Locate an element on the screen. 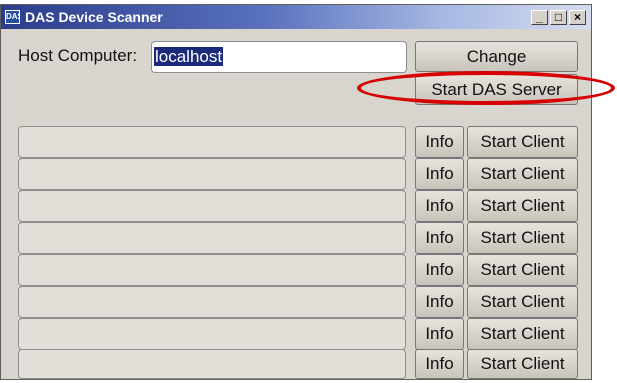 The width and height of the screenshot is (617, 383). window-title: DAS Device Scanner is located at coordinates (94, 17).